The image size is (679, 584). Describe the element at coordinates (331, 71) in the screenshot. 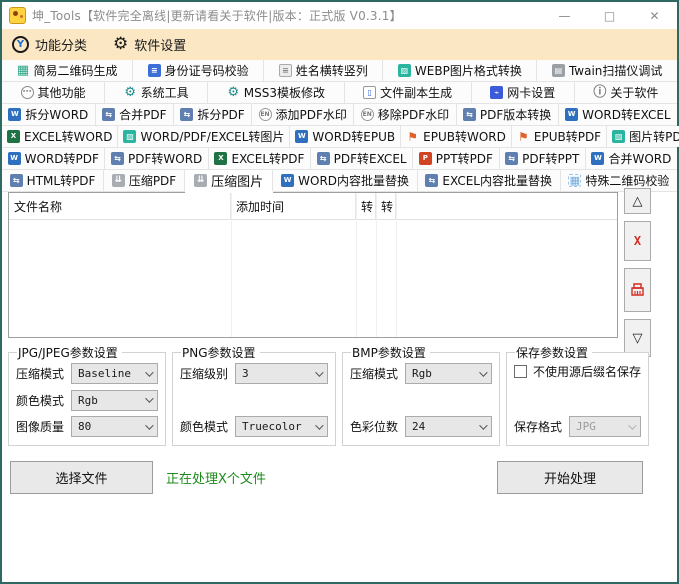

I see `tab-label: 姓名横转竖列` at that location.